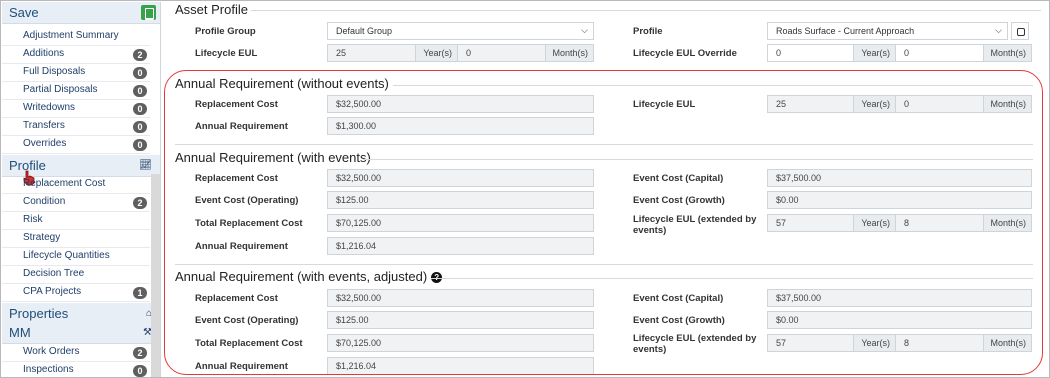  What do you see at coordinates (76, 127) in the screenshot?
I see `sidebar-item-transfers: Transfers 0` at bounding box center [76, 127].